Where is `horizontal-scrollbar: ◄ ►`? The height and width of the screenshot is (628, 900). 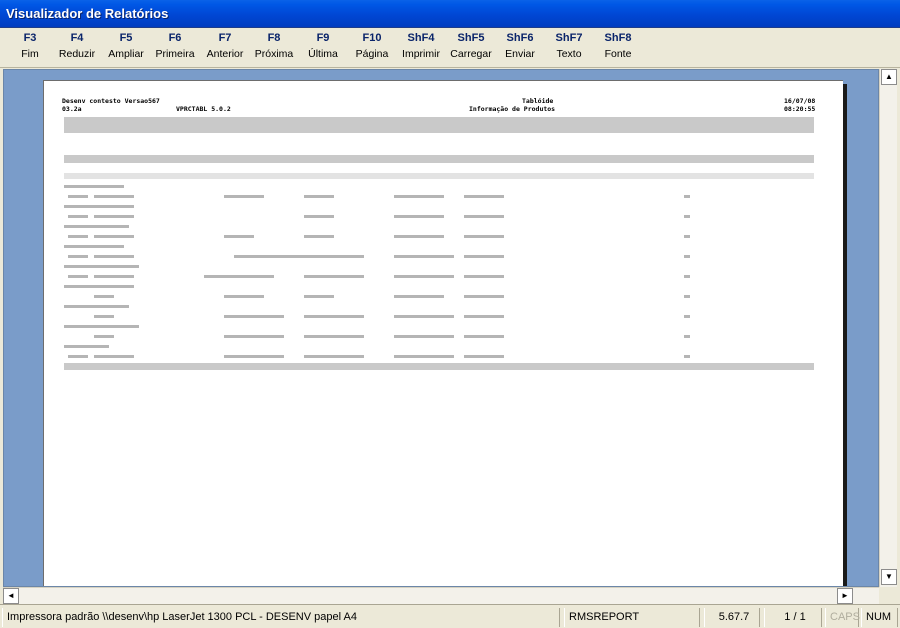
horizontal-scrollbar: ◄ ► is located at coordinates (441, 595).